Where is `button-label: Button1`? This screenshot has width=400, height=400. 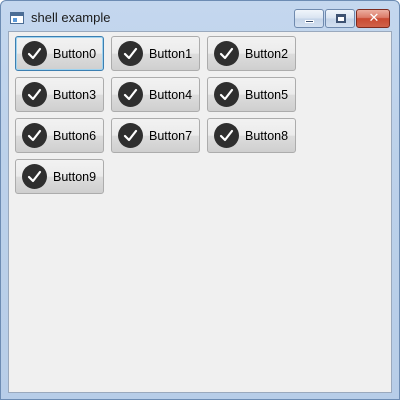
button-label: Button1 is located at coordinates (171, 53).